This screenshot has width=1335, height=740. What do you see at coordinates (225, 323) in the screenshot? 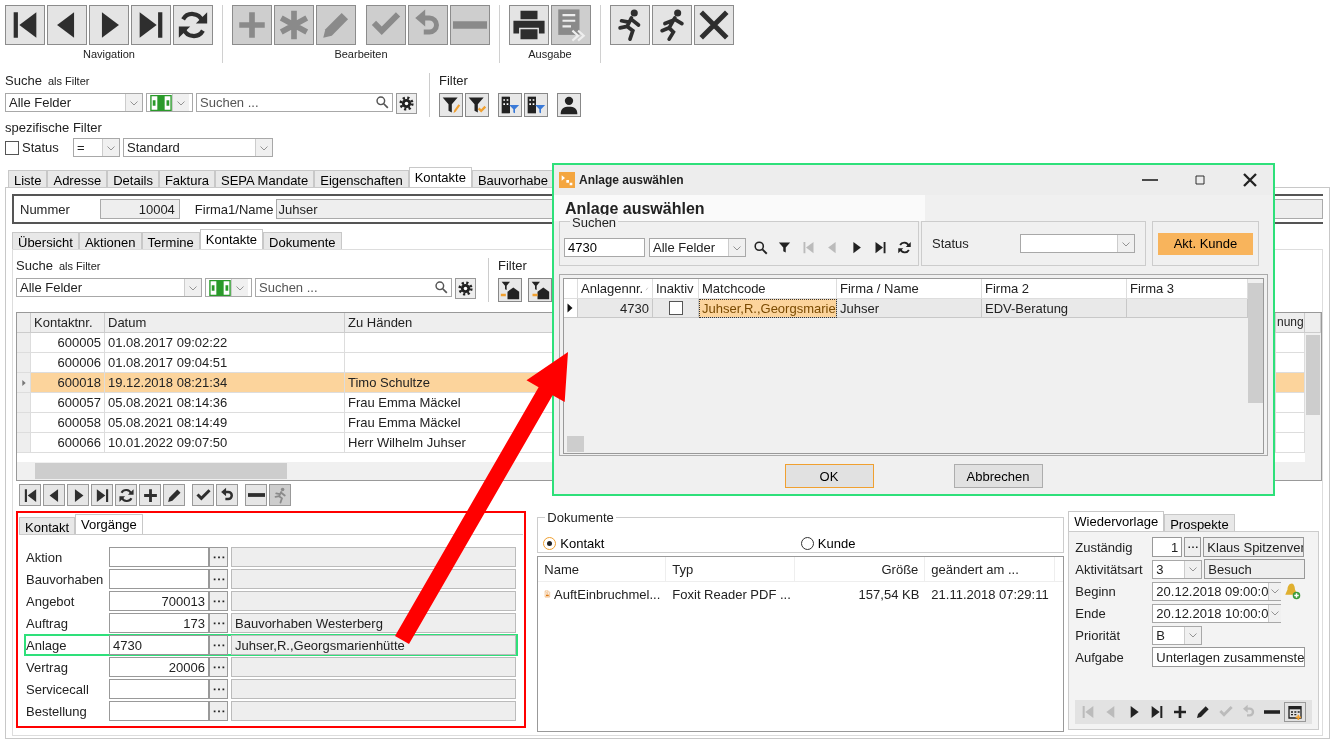
I see `column-header: Datum` at bounding box center [225, 323].